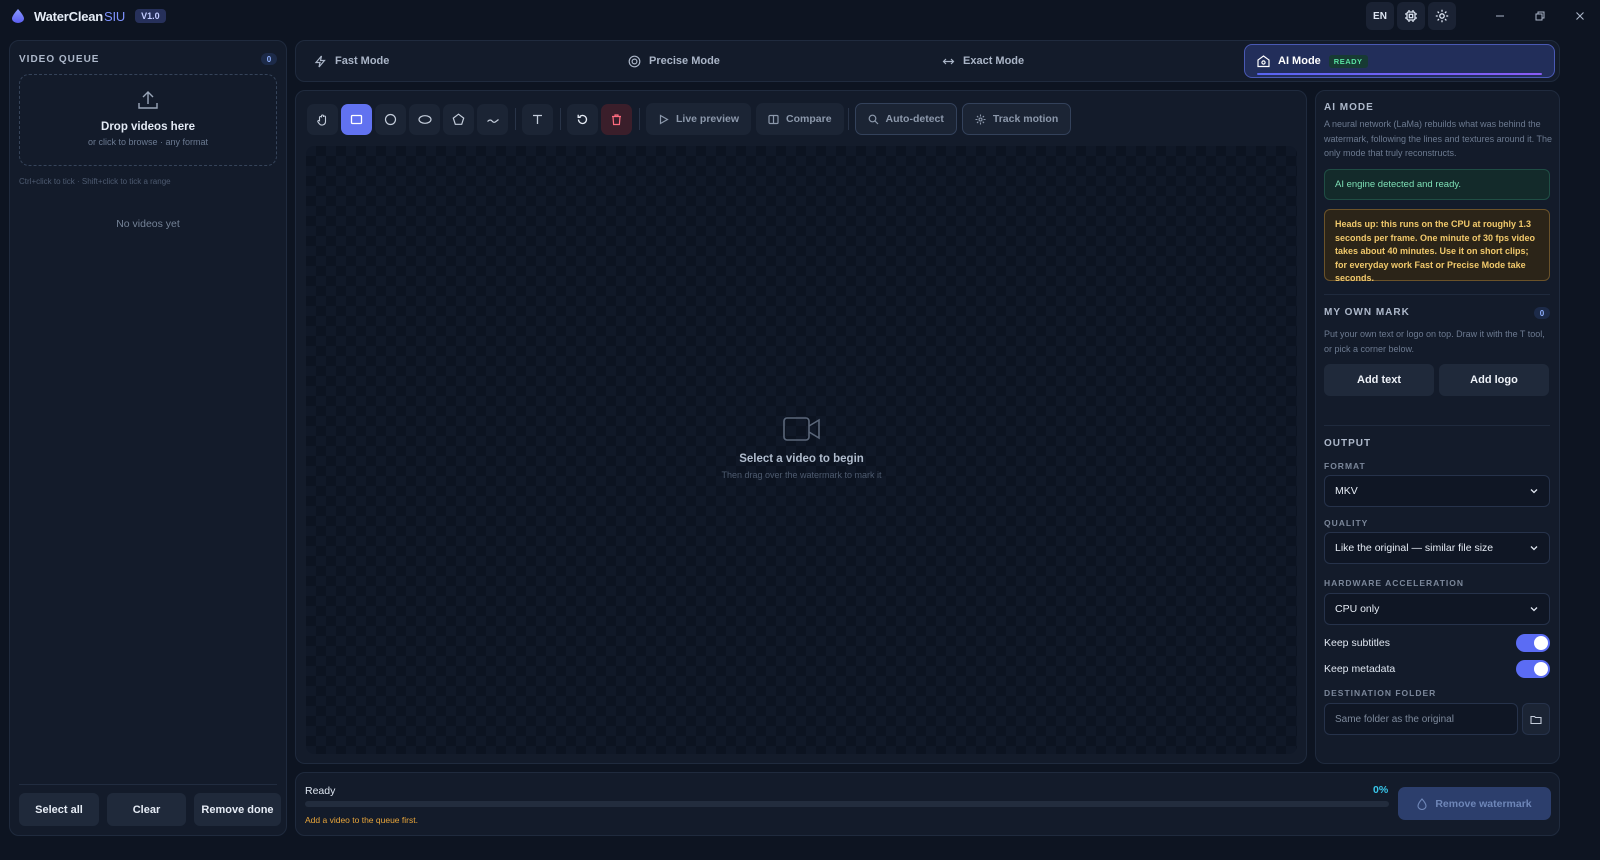 Image resolution: width=1600 pixels, height=860 pixels. I want to click on section-divider, so click(1437, 294).